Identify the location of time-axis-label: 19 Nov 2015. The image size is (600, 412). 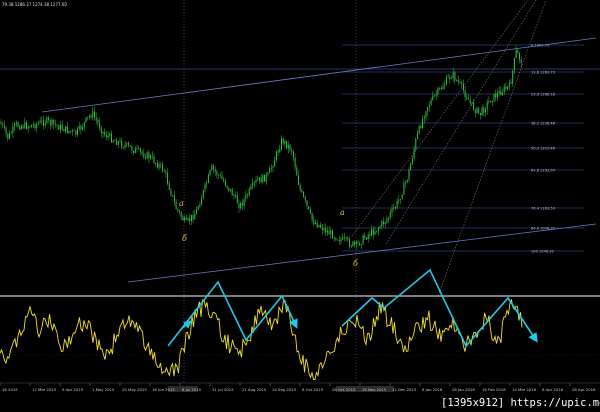
(374, 389).